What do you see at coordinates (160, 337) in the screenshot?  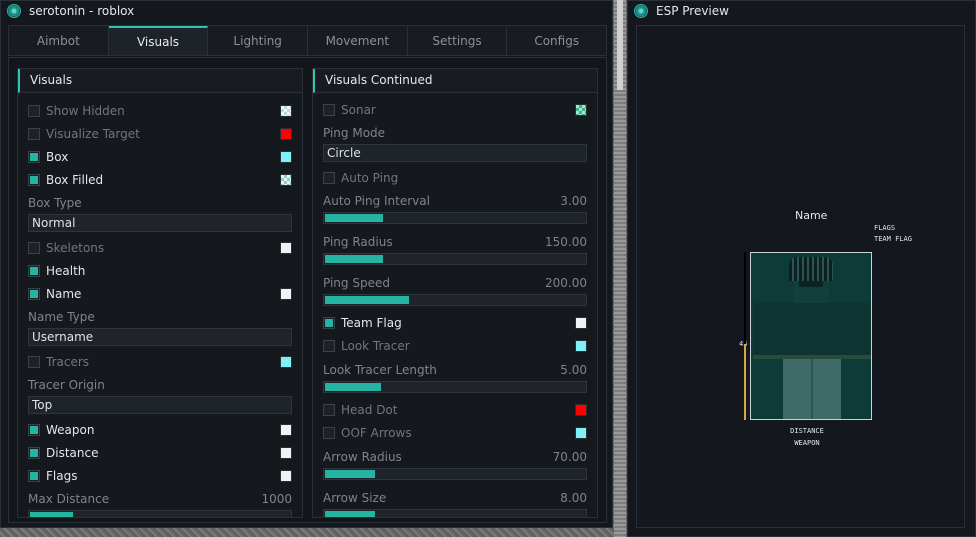 I see `name-type-dropdown: Username` at bounding box center [160, 337].